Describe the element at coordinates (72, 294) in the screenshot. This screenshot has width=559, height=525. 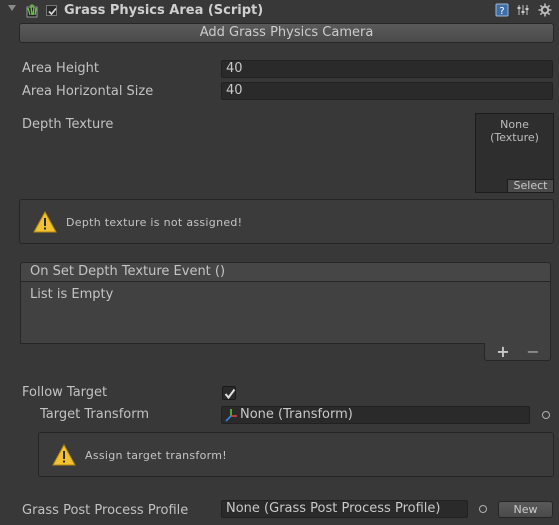
I see `event-list-empty-text: List is Empty` at that location.